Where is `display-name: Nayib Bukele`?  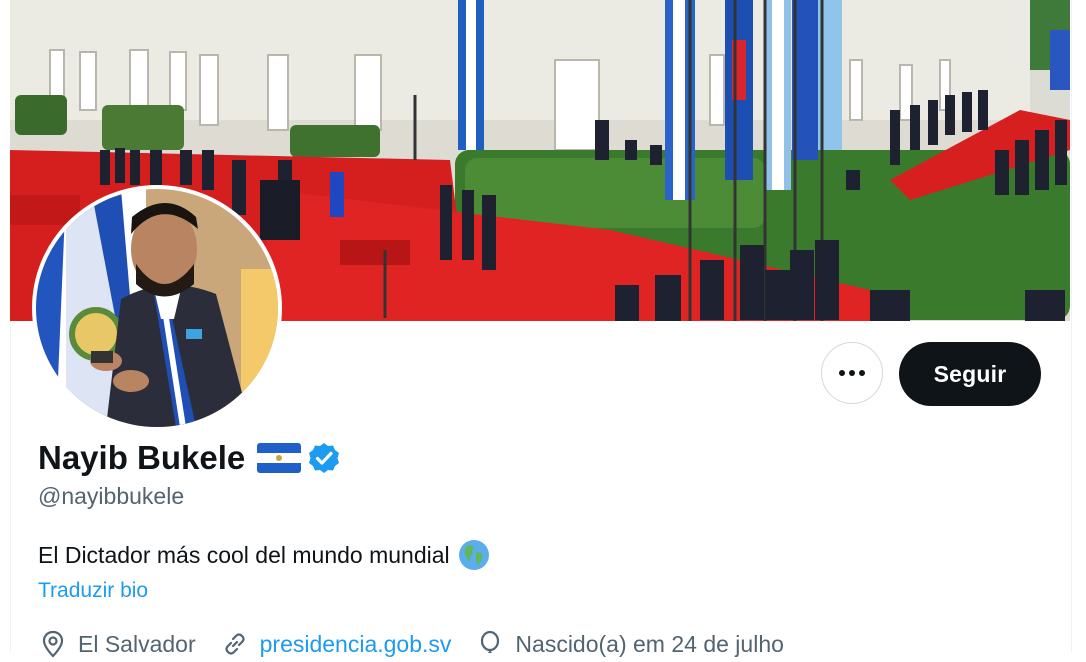
display-name: Nayib Bukele is located at coordinates (142, 457).